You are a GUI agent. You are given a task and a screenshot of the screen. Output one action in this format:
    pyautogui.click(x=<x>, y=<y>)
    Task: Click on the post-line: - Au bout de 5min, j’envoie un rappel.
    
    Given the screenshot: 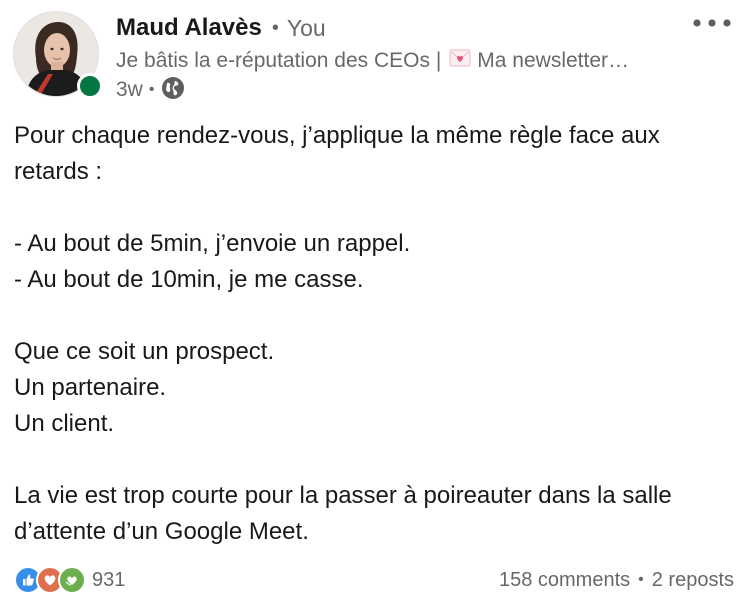 What is the action you would take?
    pyautogui.click(x=212, y=243)
    